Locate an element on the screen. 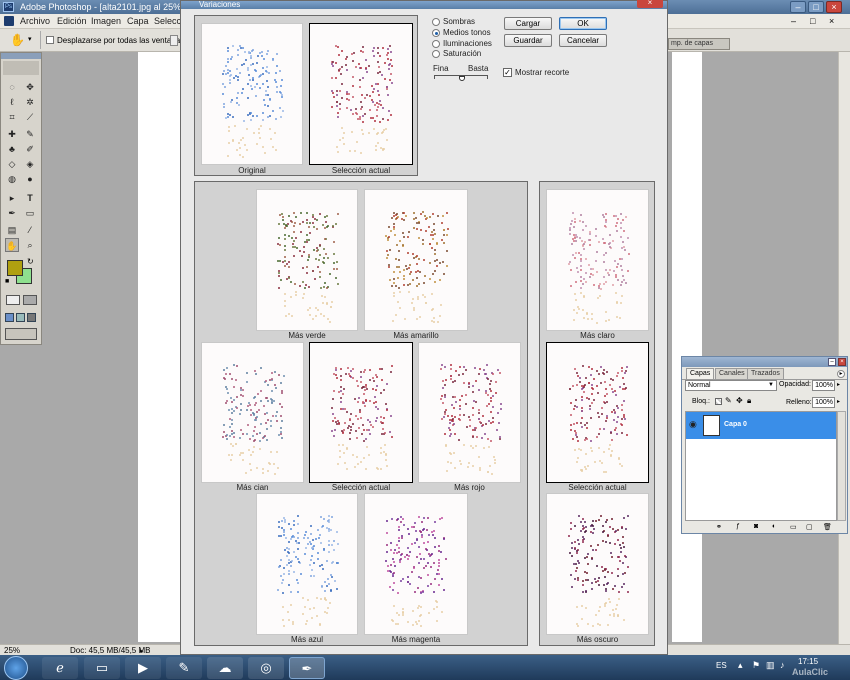  slice-tool-icon: ⟋ is located at coordinates (30, 117).